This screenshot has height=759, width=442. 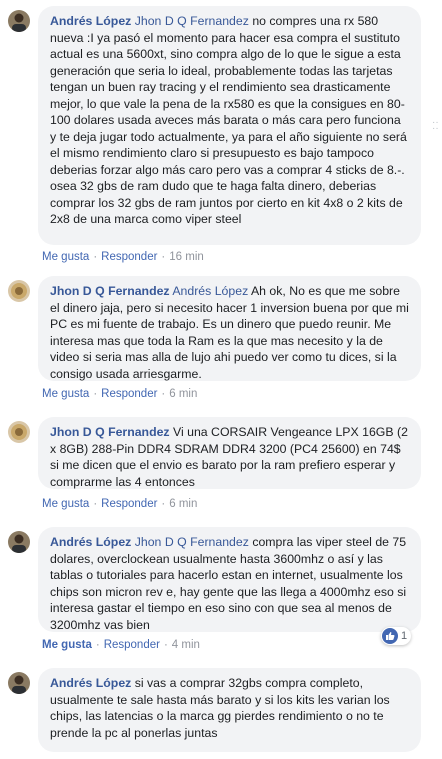 I want to click on timestamp: 4 min, so click(x=186, y=645).